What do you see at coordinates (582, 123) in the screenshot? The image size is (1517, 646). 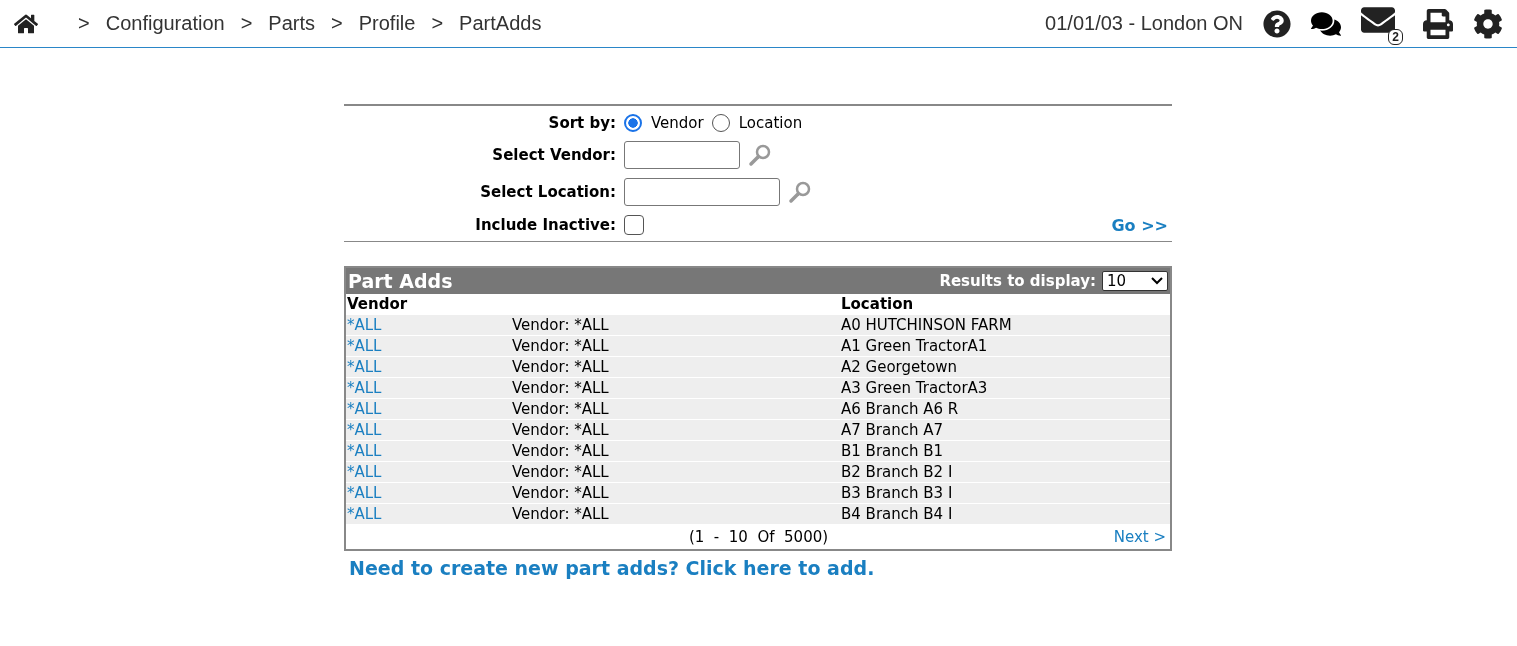 I see `sort-label: Sort by:` at bounding box center [582, 123].